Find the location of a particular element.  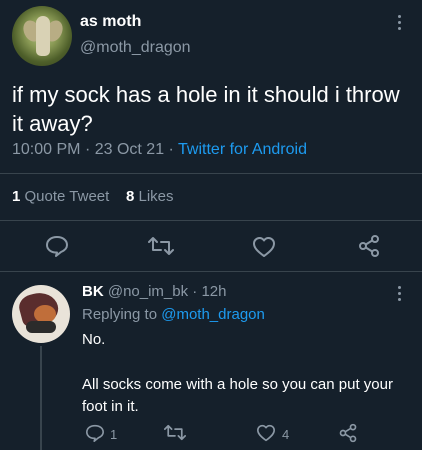

reply-handle: @no_im_bk is located at coordinates (148, 291).